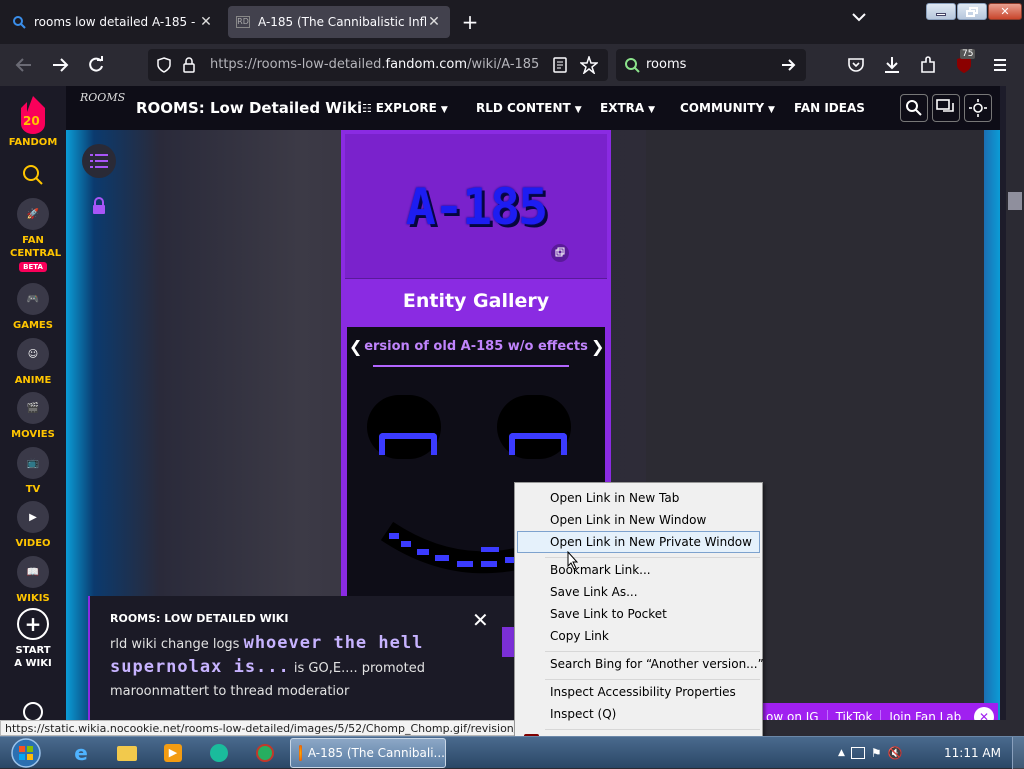  I want to click on restore-button, so click(972, 11).